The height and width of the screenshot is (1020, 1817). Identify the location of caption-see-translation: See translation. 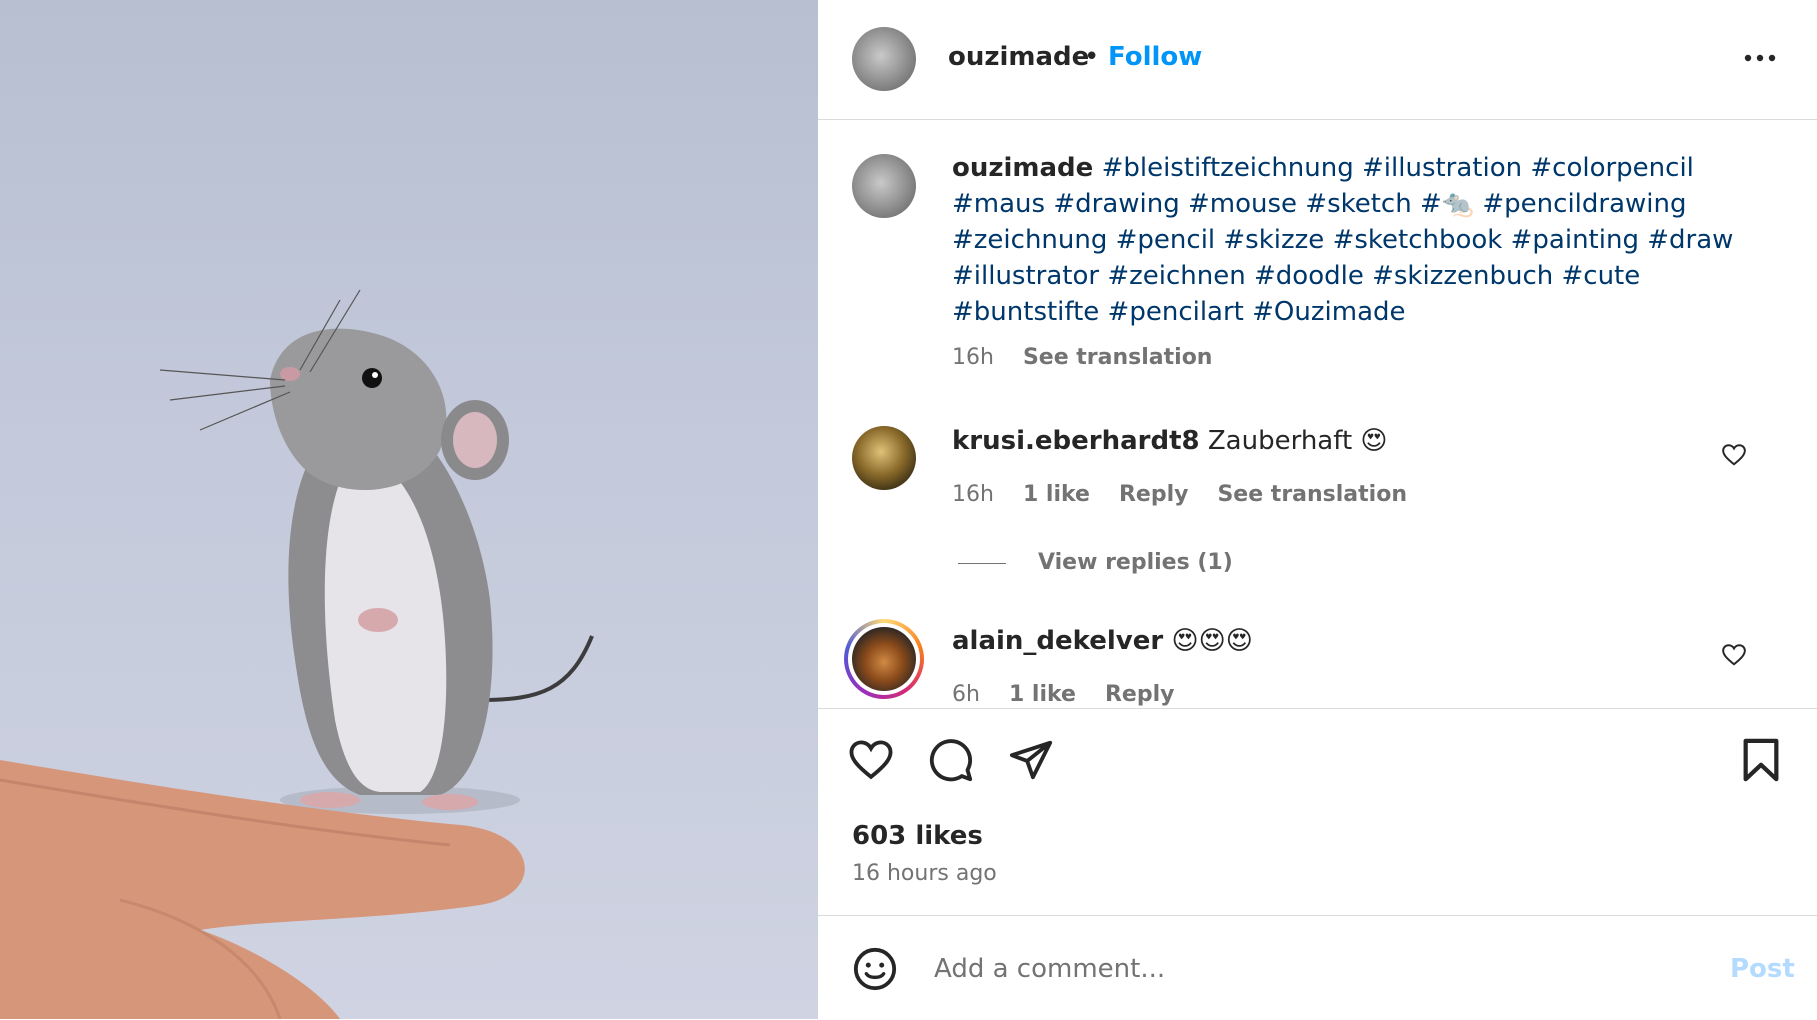
(1118, 357).